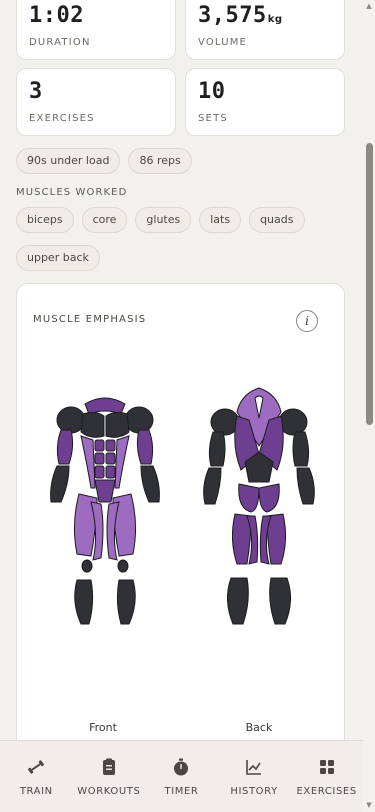 This screenshot has width=375, height=812. I want to click on back-body-diagram, so click(259, 506).